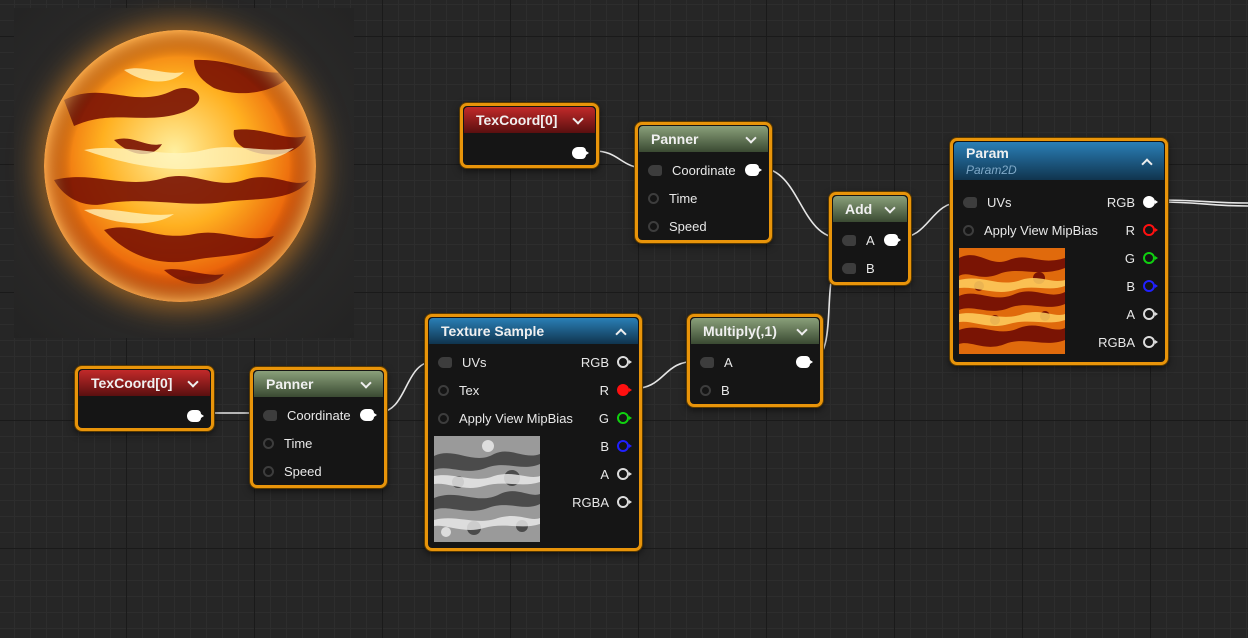 This screenshot has width=1248, height=638. I want to click on node-title: Panner, so click(290, 384).